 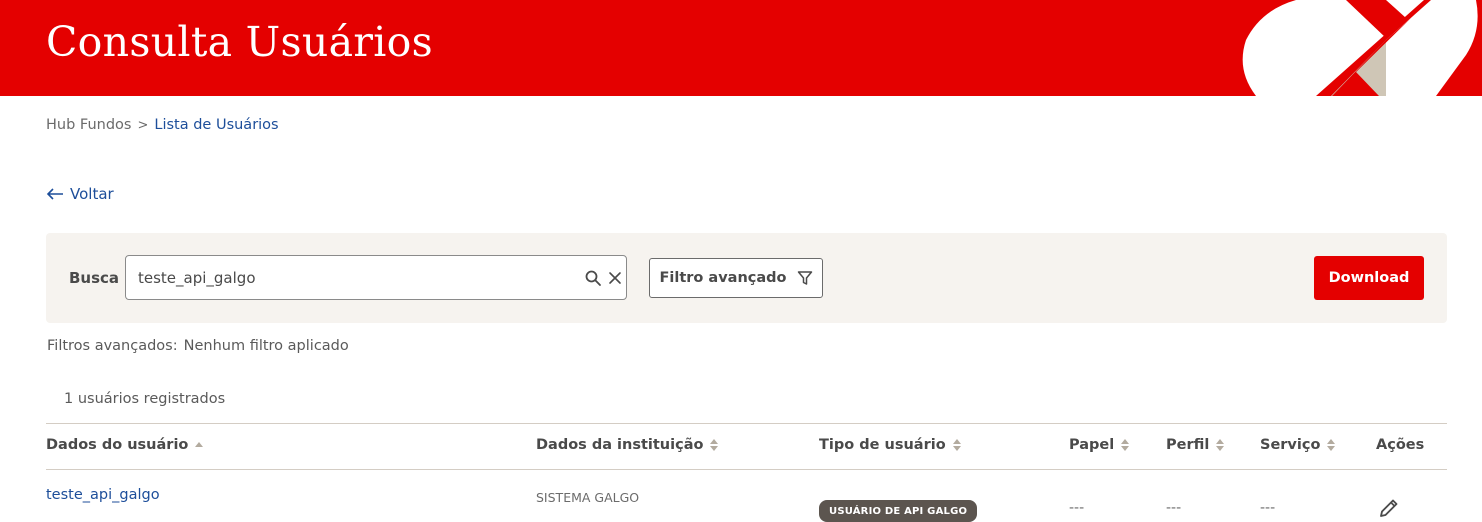 I want to click on search-input, so click(x=353, y=278).